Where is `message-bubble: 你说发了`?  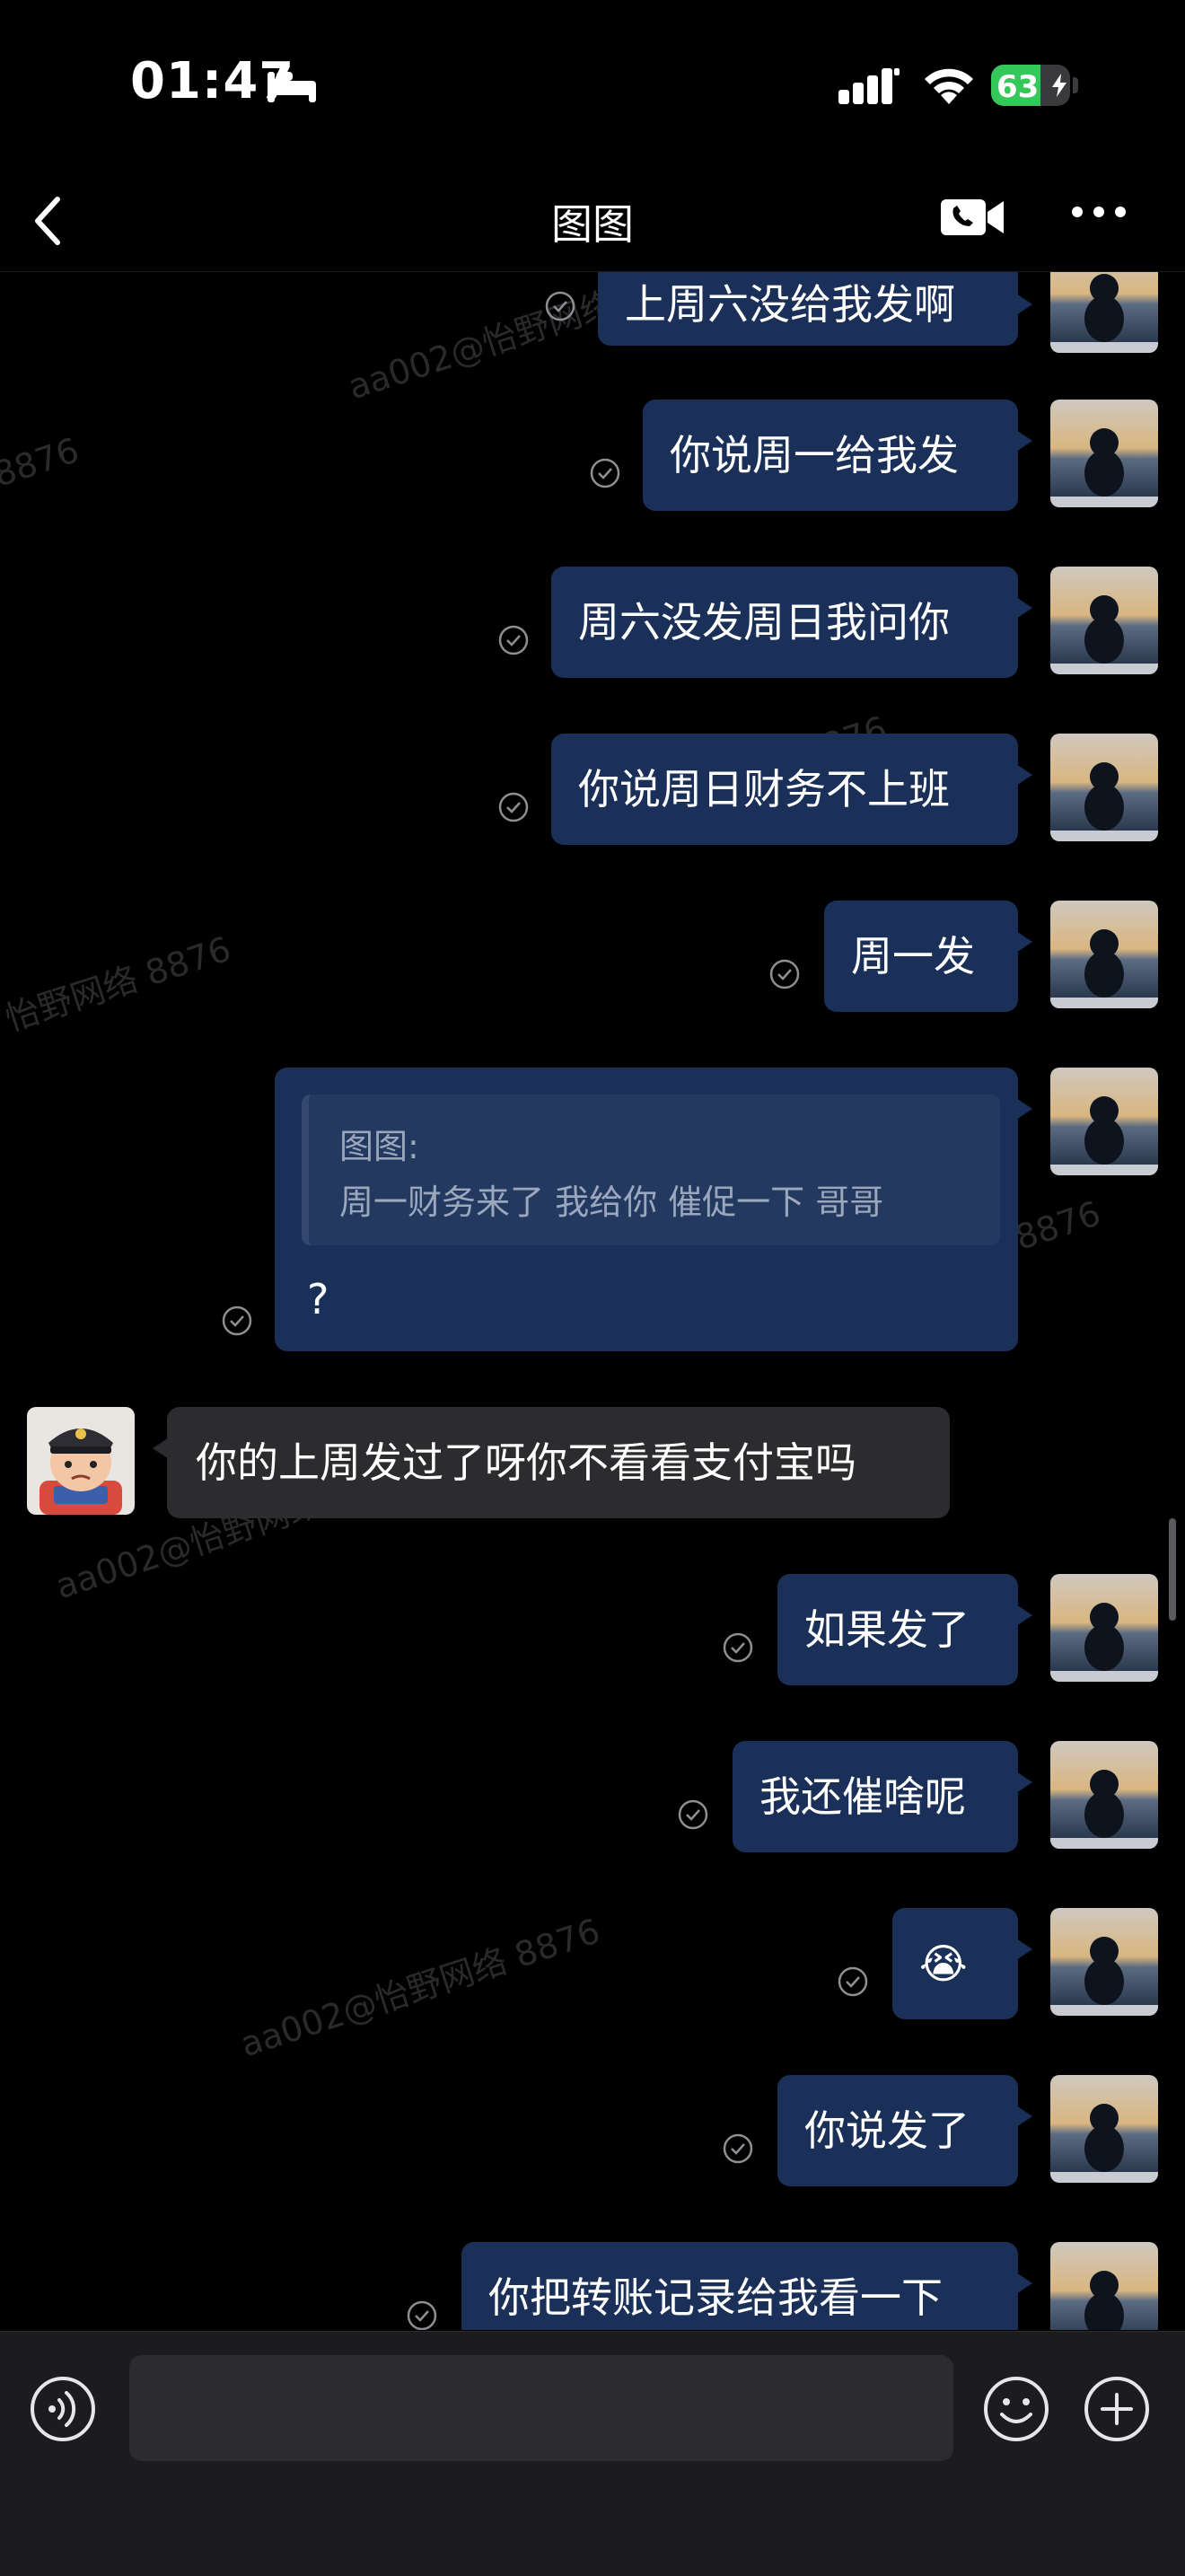
message-bubble: 你说发了 is located at coordinates (904, 2130).